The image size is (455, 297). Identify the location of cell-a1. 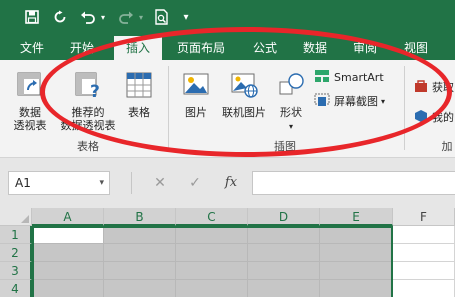
(68, 235).